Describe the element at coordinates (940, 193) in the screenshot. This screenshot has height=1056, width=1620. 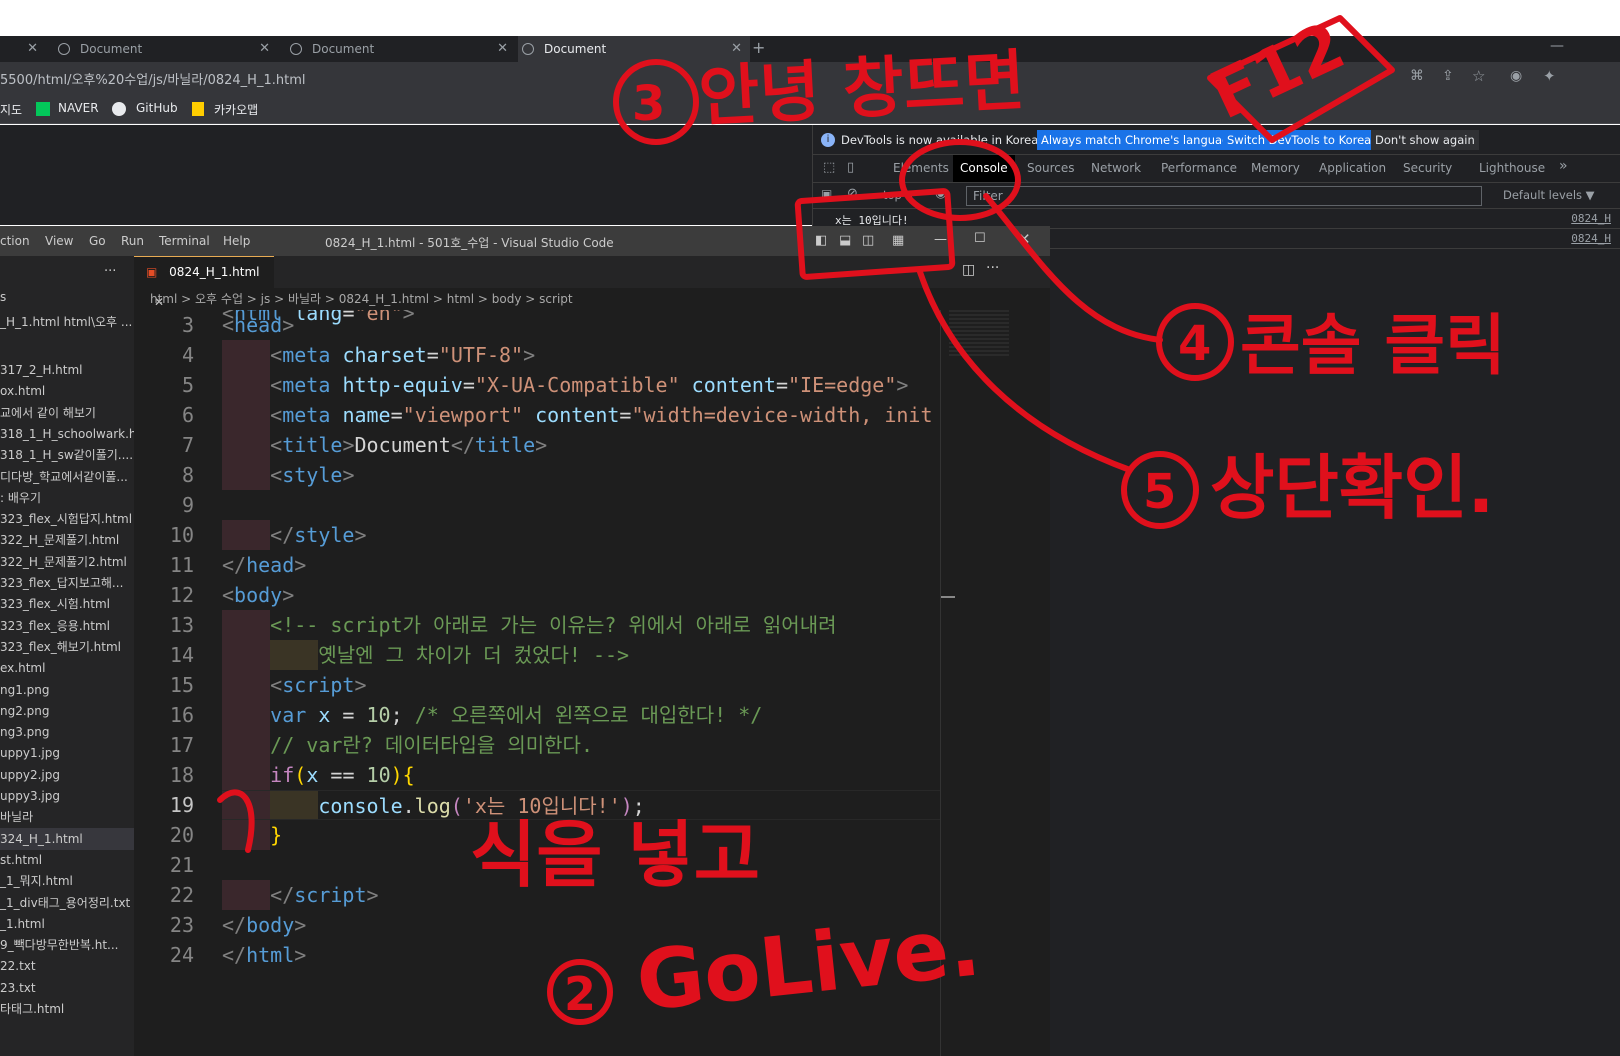
I see `eye-icon: ◉` at that location.